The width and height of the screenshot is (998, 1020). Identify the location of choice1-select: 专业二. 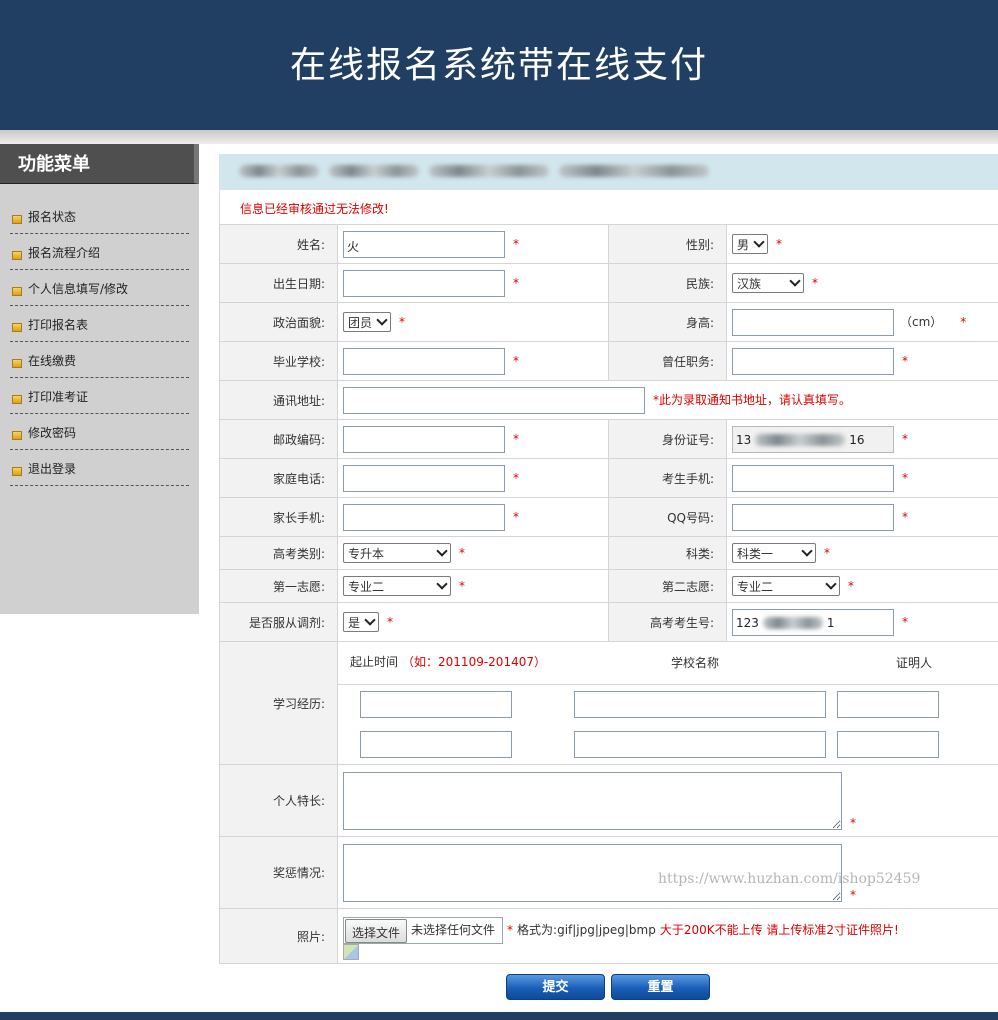
(397, 586).